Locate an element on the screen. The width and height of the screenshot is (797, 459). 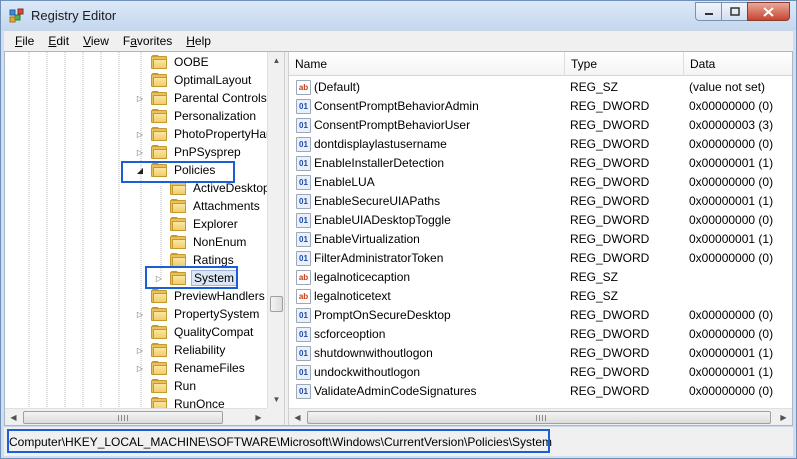
value-name: undockwithoutlogon is located at coordinates (367, 372).